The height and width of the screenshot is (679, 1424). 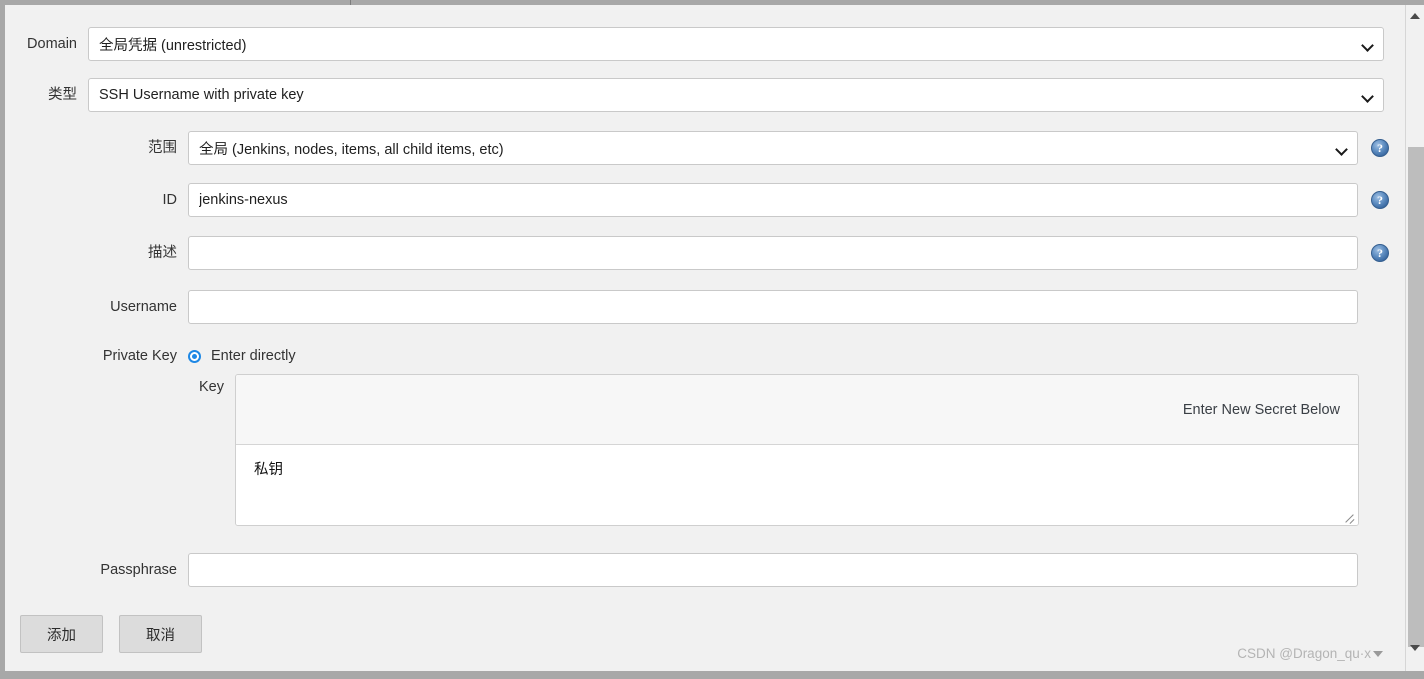 I want to click on passphrase-row: Passphrase, so click(x=681, y=570).